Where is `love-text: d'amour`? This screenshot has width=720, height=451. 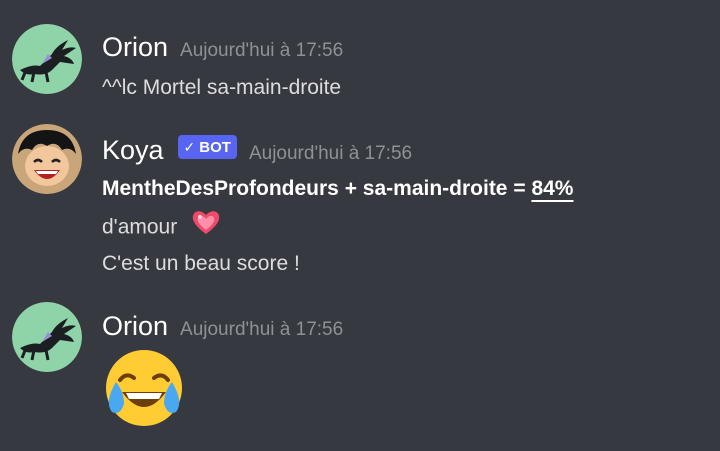
love-text: d'amour is located at coordinates (140, 227).